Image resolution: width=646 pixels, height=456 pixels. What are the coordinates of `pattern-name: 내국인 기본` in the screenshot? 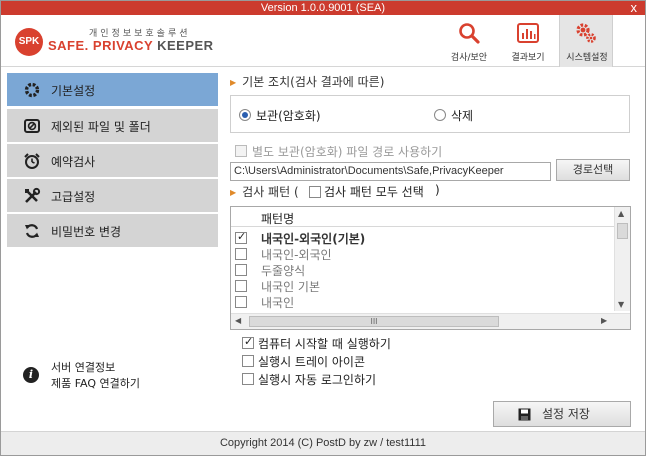 It's located at (291, 287).